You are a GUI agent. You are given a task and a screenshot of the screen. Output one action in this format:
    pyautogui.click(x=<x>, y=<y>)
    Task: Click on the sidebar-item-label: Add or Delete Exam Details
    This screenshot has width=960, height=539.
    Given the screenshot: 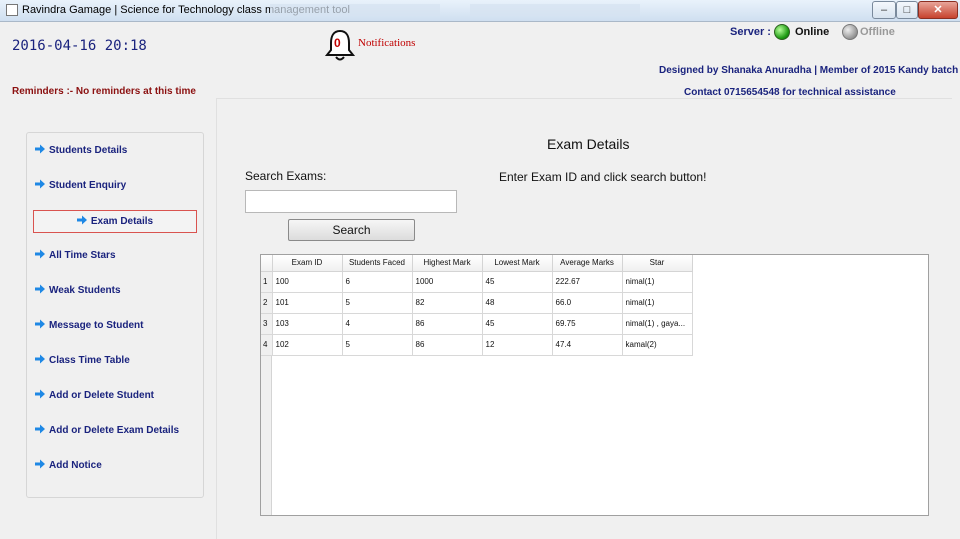 What is the action you would take?
    pyautogui.click(x=114, y=430)
    